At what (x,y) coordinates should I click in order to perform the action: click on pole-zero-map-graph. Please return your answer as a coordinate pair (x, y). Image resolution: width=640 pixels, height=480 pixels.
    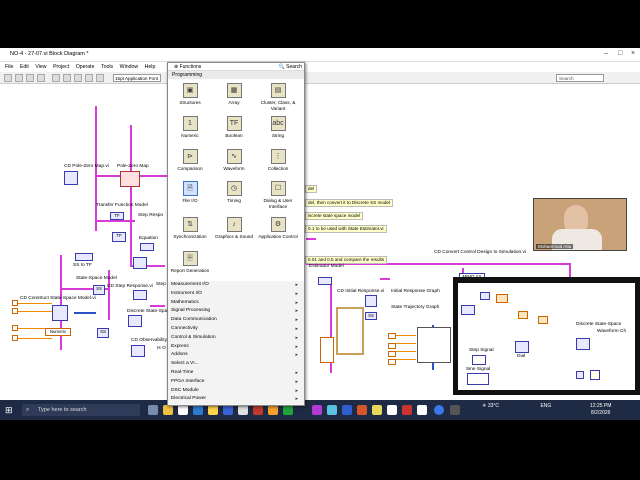
    Looking at the image, I should click on (130, 179).